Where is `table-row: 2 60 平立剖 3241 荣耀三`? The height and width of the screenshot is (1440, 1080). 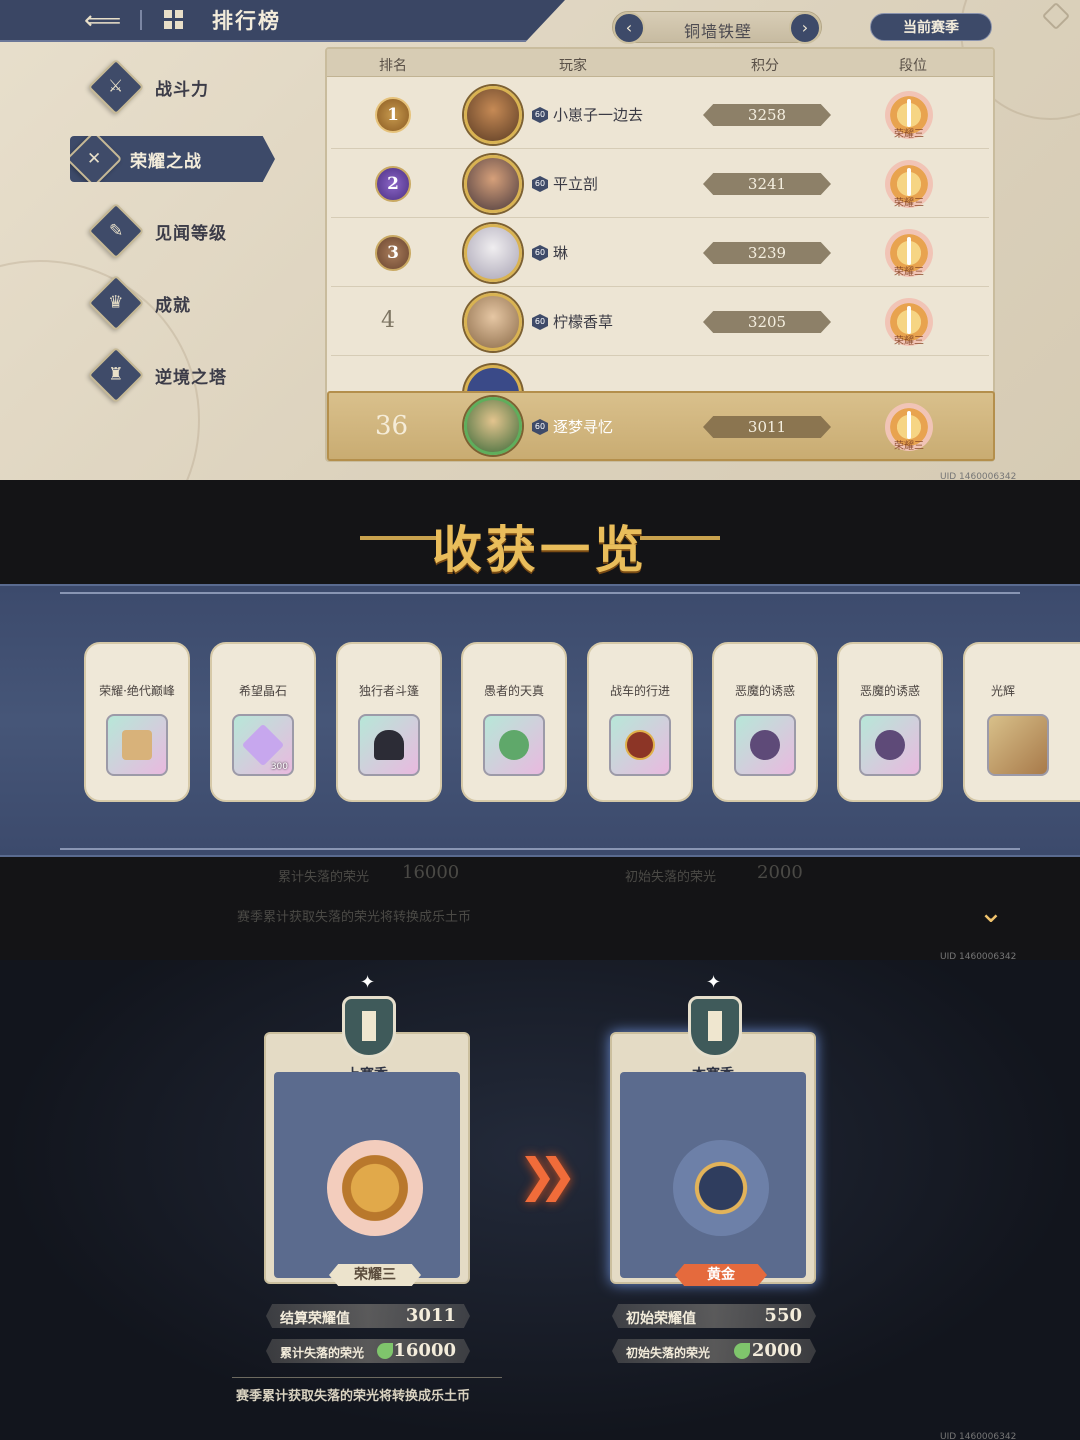 table-row: 2 60 平立剖 3241 荣耀三 is located at coordinates (660, 184).